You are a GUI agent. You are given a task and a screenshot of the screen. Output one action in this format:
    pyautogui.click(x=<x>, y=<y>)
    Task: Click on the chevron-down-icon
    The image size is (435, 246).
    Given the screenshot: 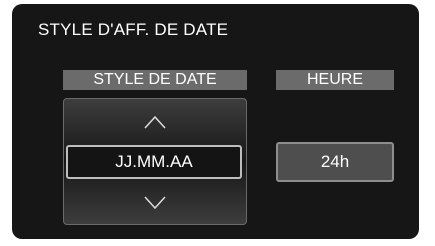 What is the action you would take?
    pyautogui.click(x=155, y=203)
    